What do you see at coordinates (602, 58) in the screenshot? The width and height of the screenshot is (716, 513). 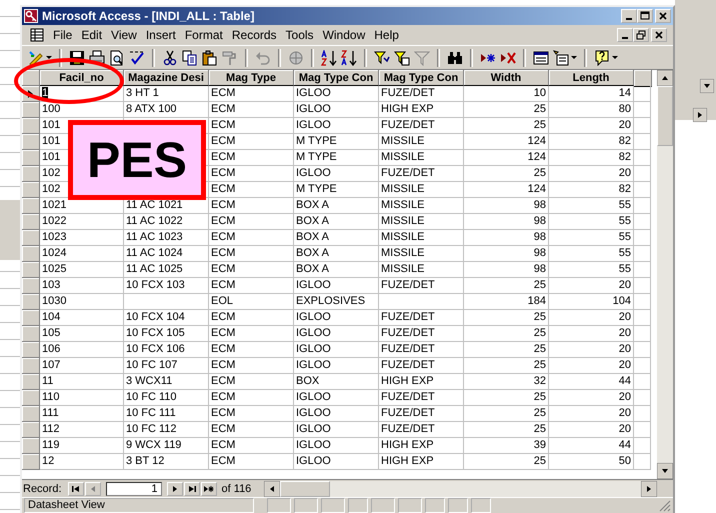 I see `help-icon` at bounding box center [602, 58].